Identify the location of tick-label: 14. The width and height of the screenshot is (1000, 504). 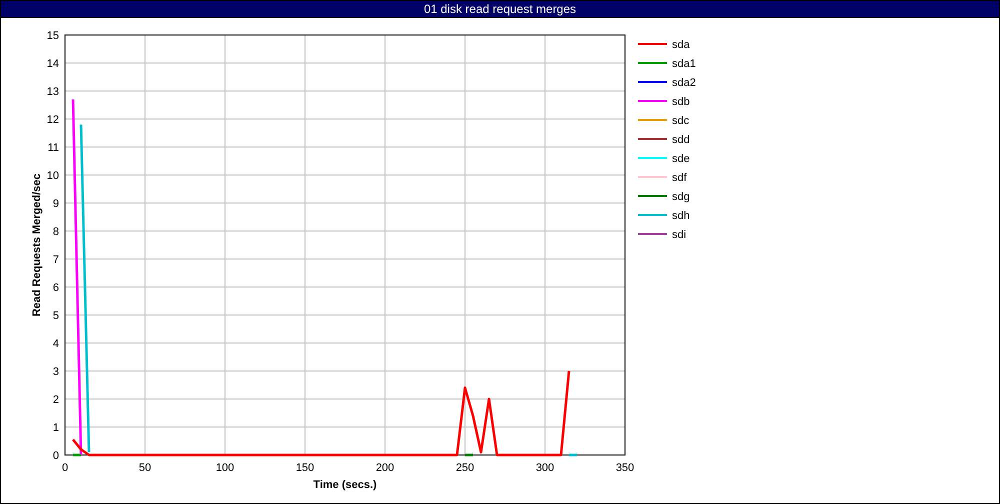
(52, 64).